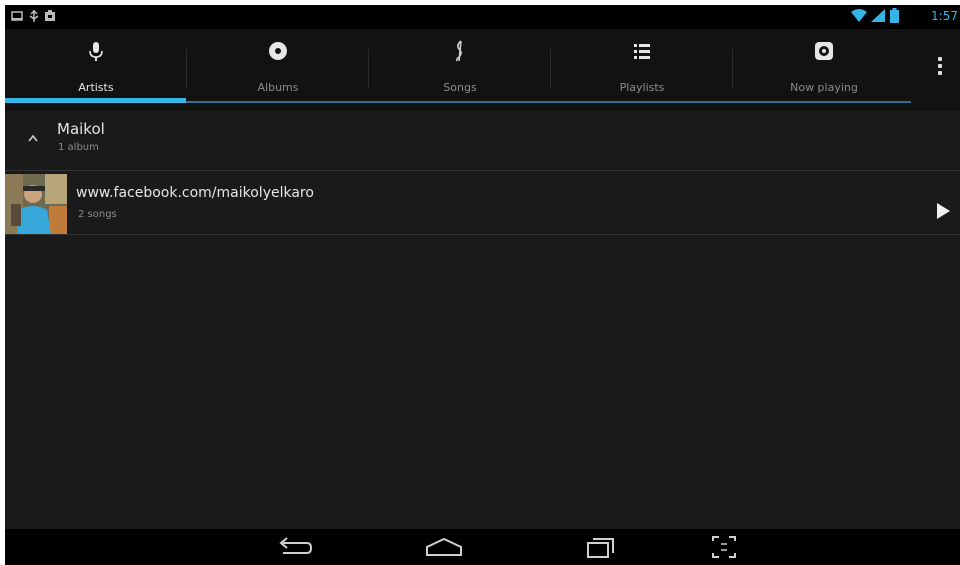  I want to click on recent-apps-icon, so click(600, 547).